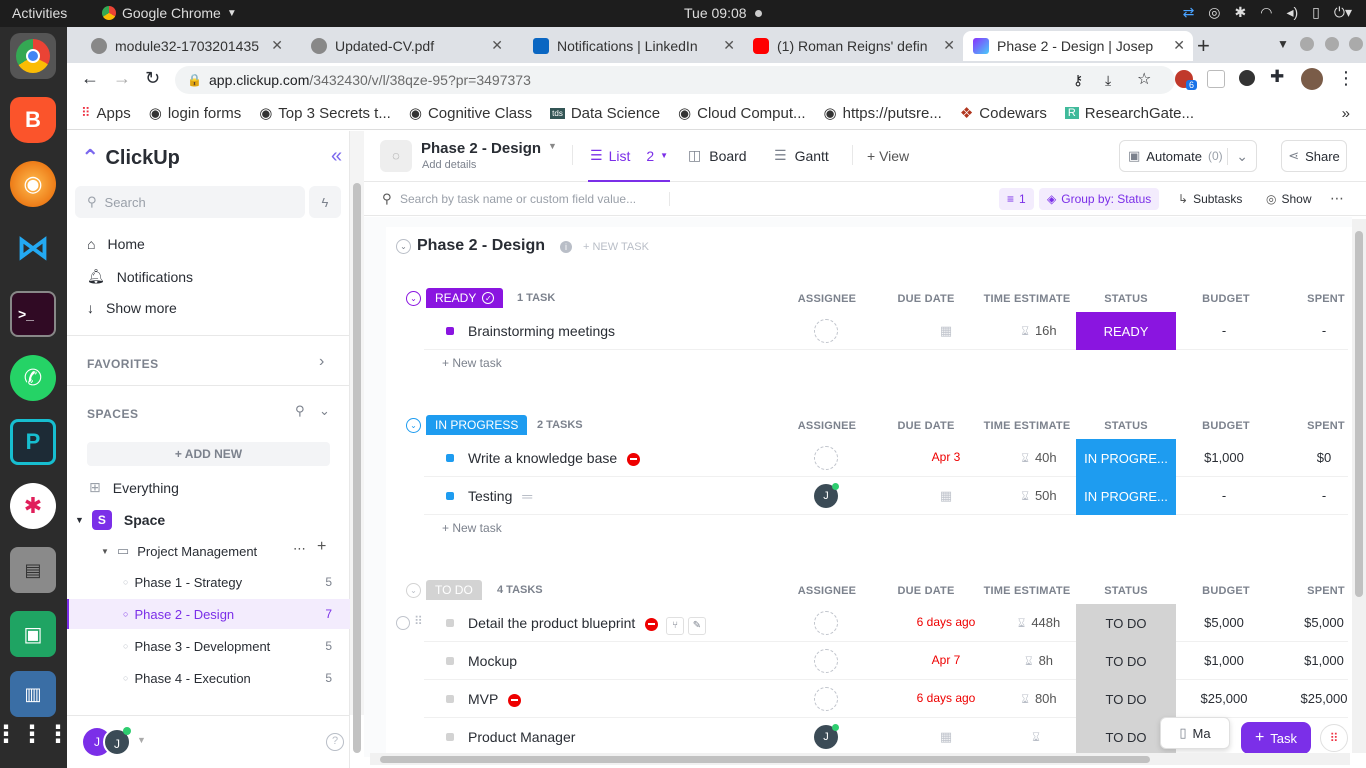 This screenshot has height=768, width=1366. Describe the element at coordinates (1195, 733) in the screenshot. I see `minimized-task-chip: ▯ Ma` at that location.